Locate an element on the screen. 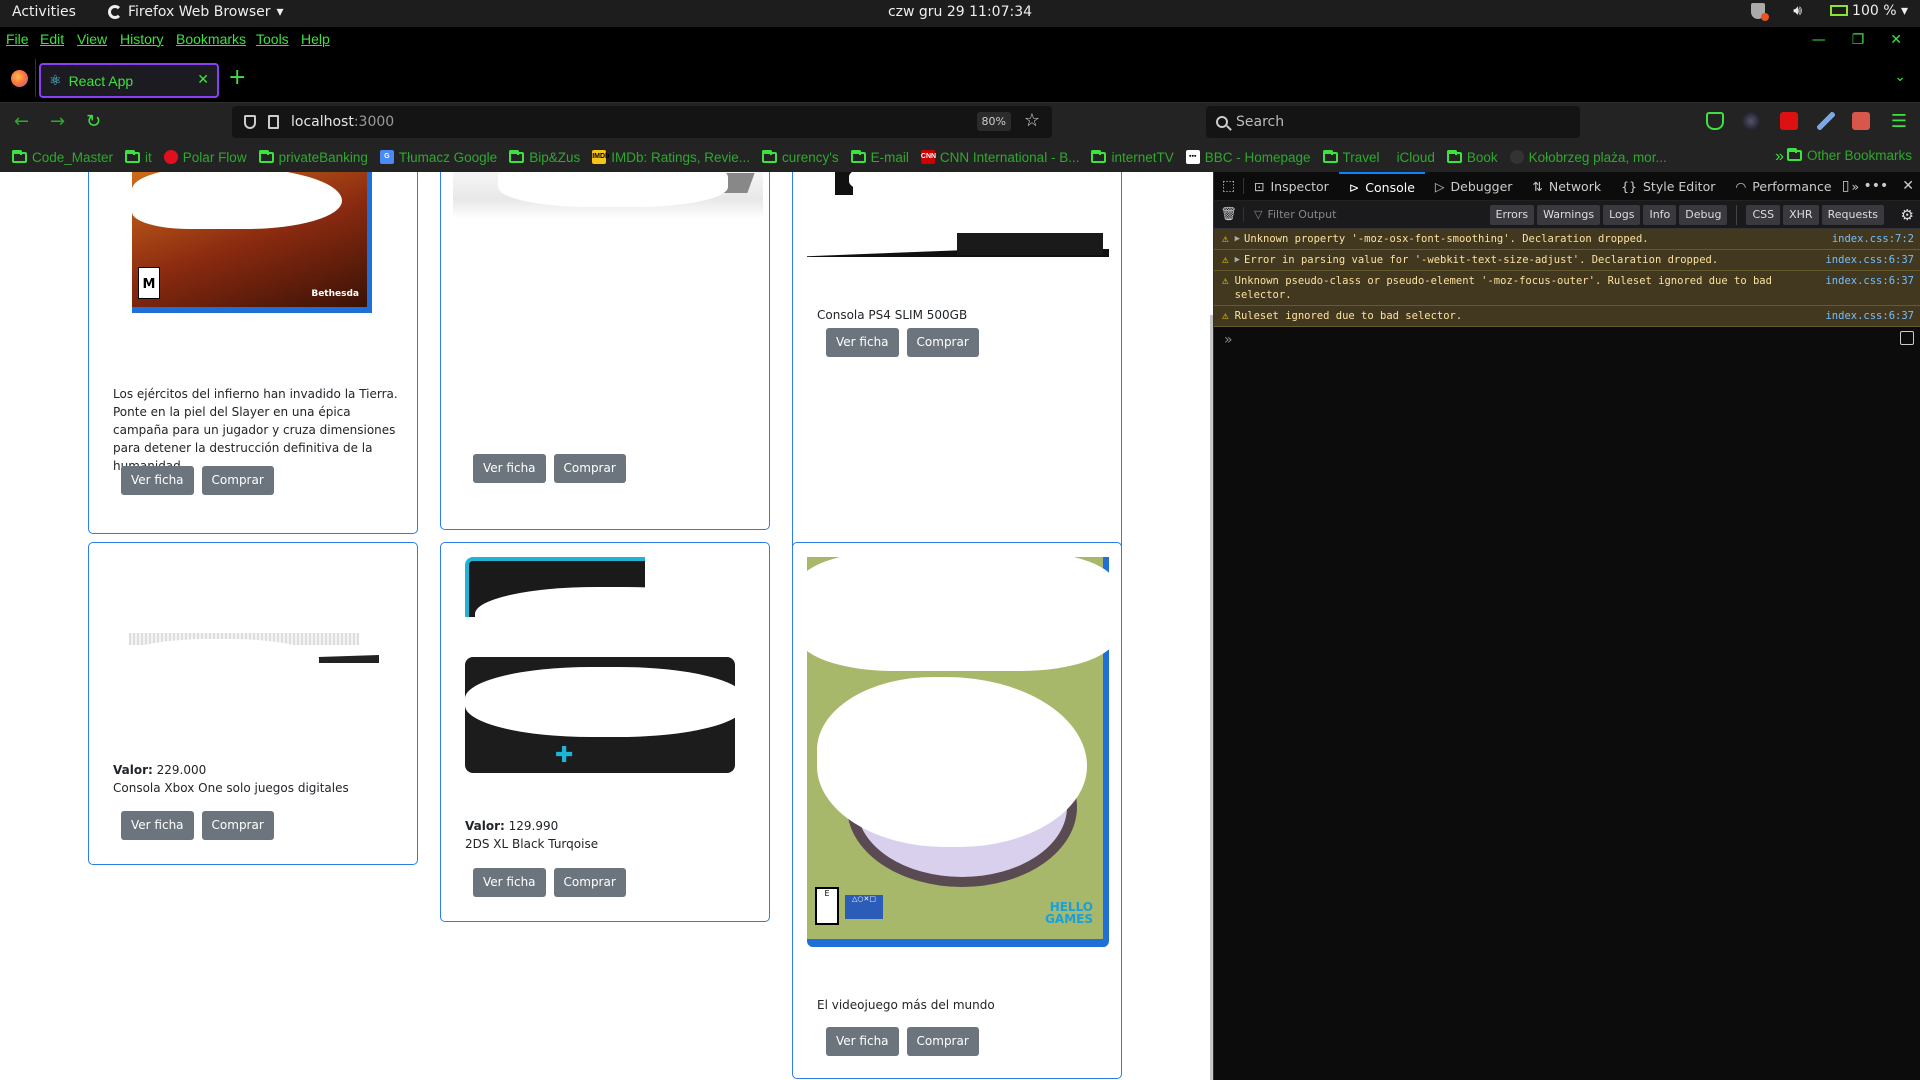 Image resolution: width=1920 pixels, height=1080 pixels. battery-status: 100 % ▾ is located at coordinates (1869, 11).